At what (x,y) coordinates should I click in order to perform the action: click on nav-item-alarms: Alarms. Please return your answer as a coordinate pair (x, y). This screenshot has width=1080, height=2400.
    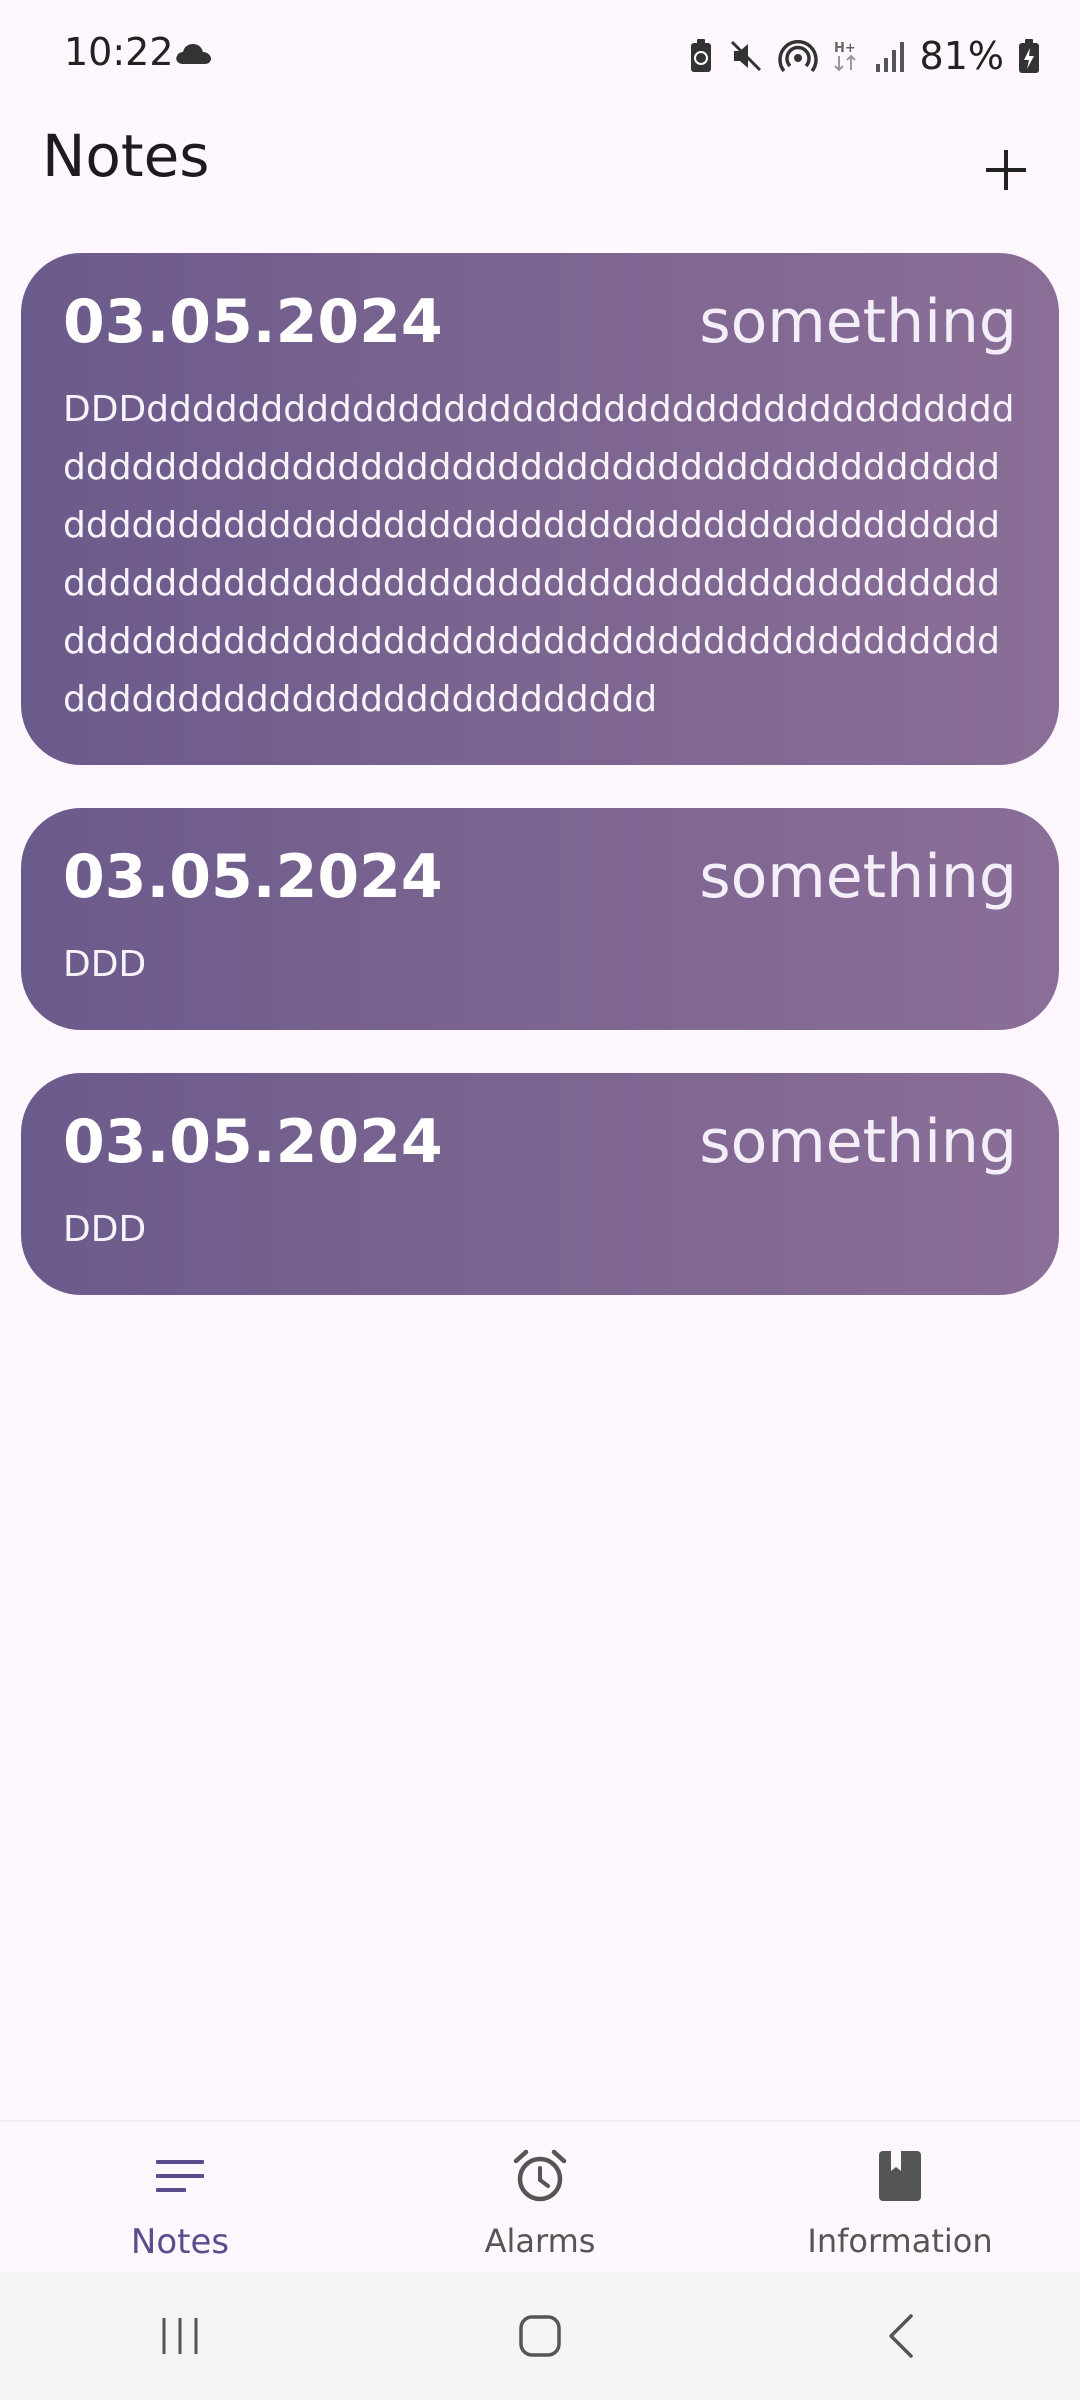
    Looking at the image, I should click on (540, 2198).